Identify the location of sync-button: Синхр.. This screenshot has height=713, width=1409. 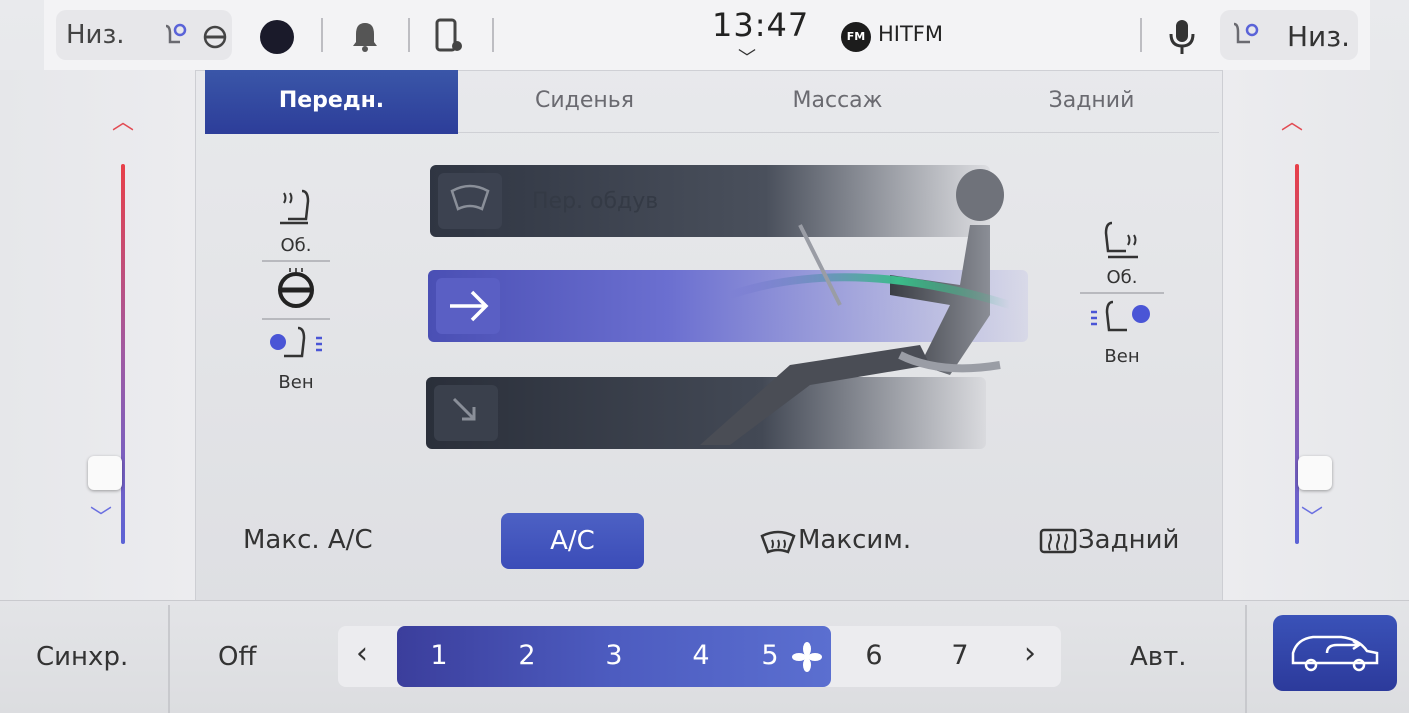
(82, 657).